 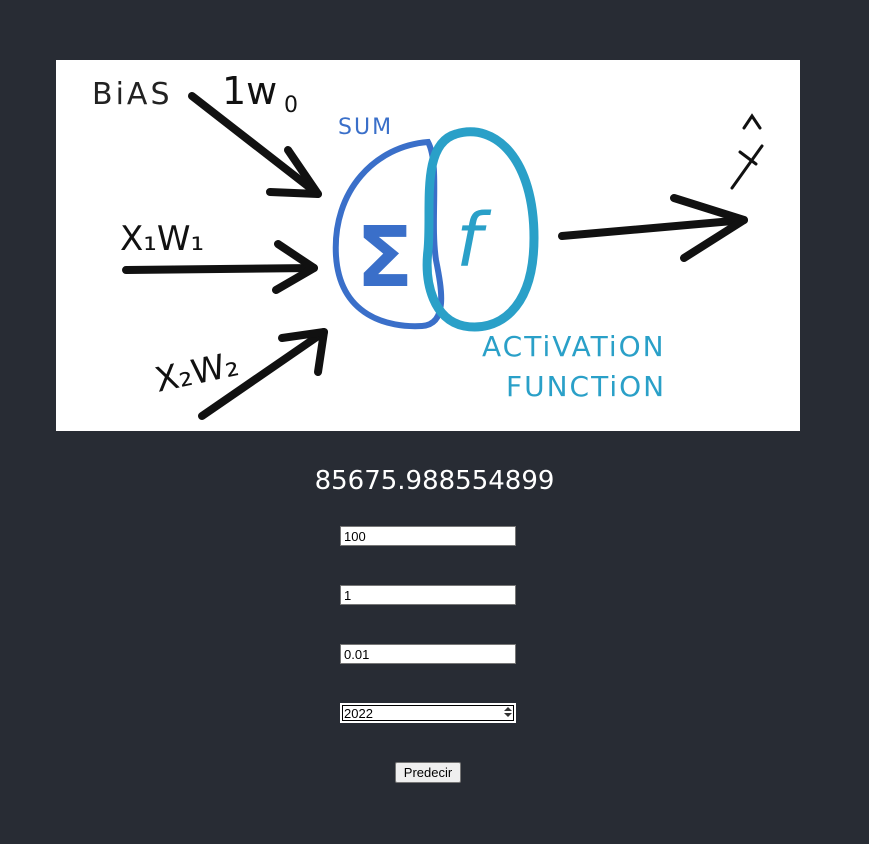 I want to click on x2w2-label: X₂W₂, so click(x=197, y=372).